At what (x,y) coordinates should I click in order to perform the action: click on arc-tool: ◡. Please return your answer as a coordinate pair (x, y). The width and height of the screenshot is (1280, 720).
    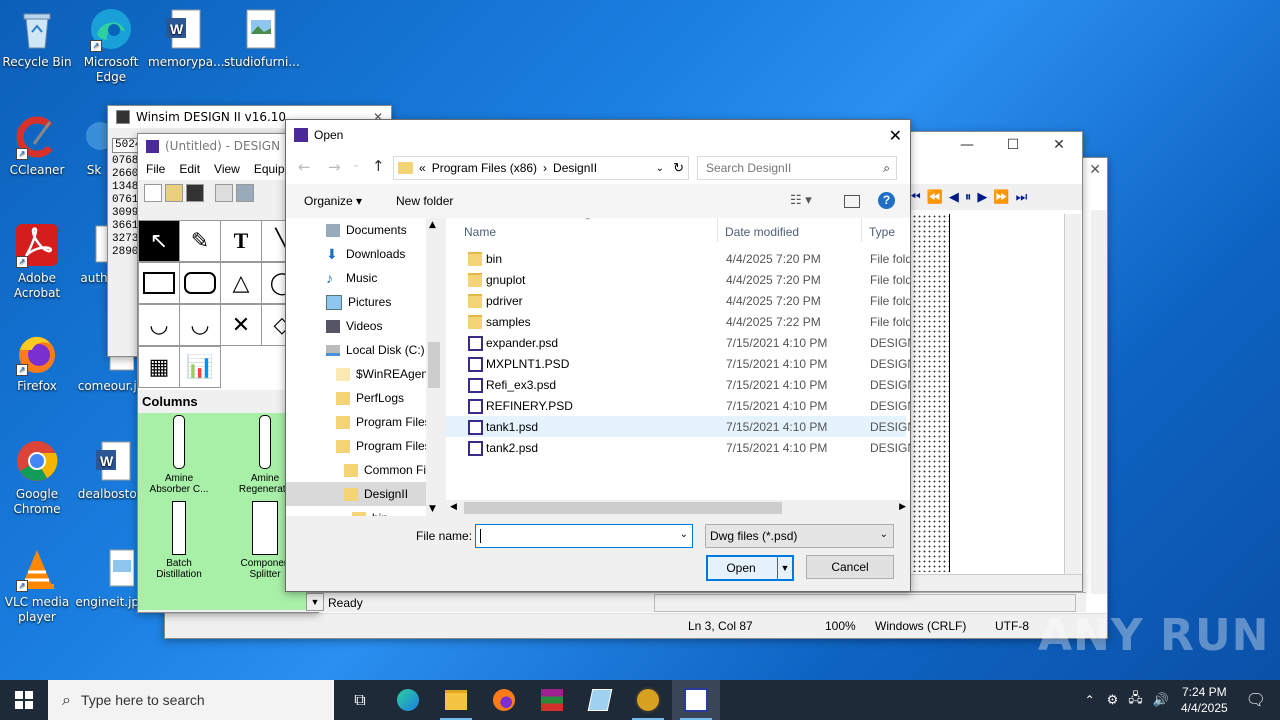
    Looking at the image, I should click on (159, 325).